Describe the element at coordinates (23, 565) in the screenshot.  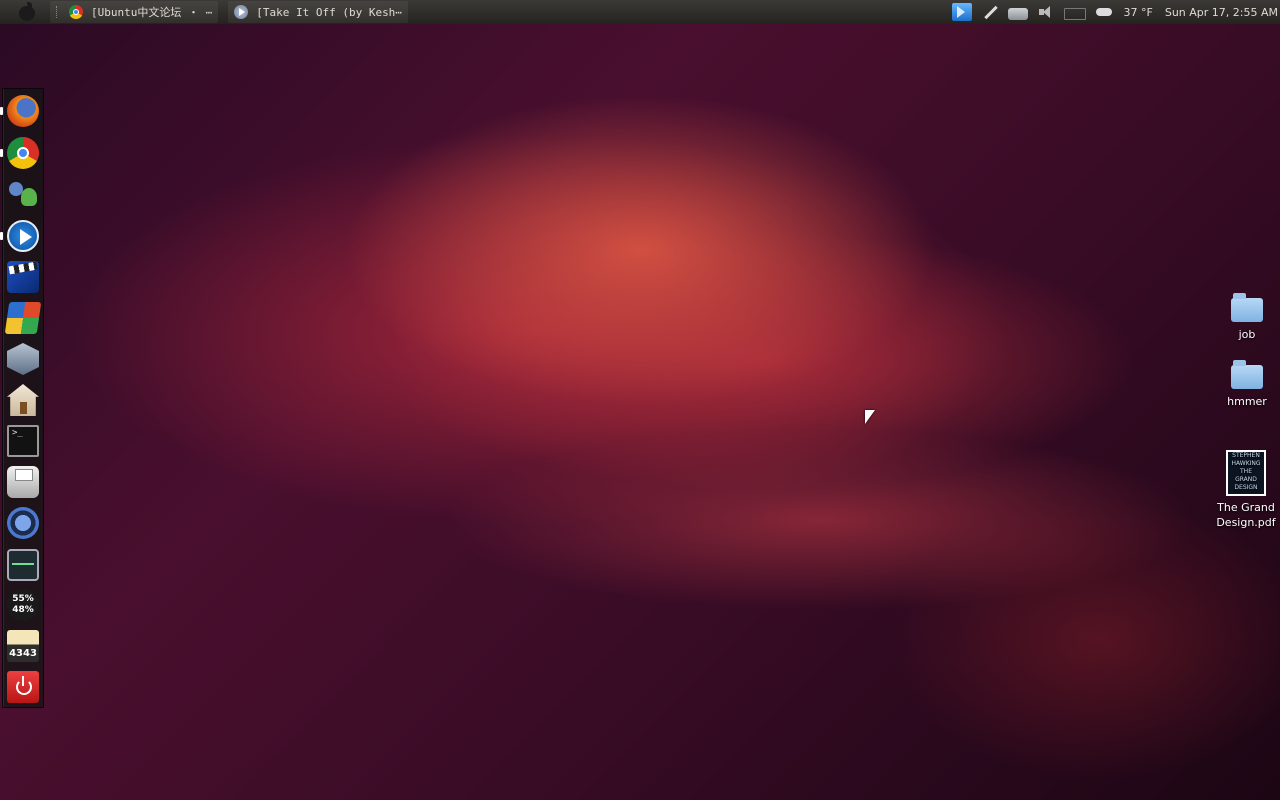
I see `system-monitor-icon` at that location.